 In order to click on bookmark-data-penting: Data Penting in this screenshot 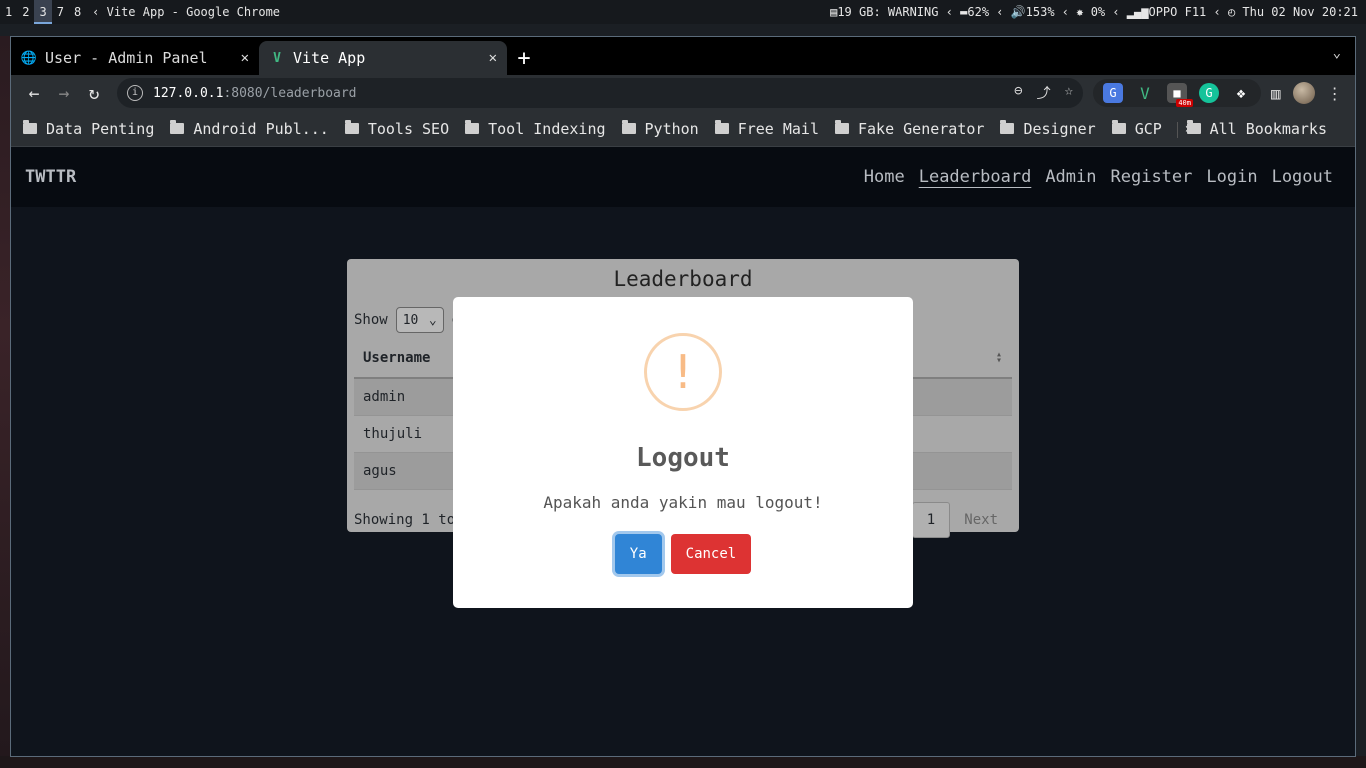, I will do `click(88, 129)`.